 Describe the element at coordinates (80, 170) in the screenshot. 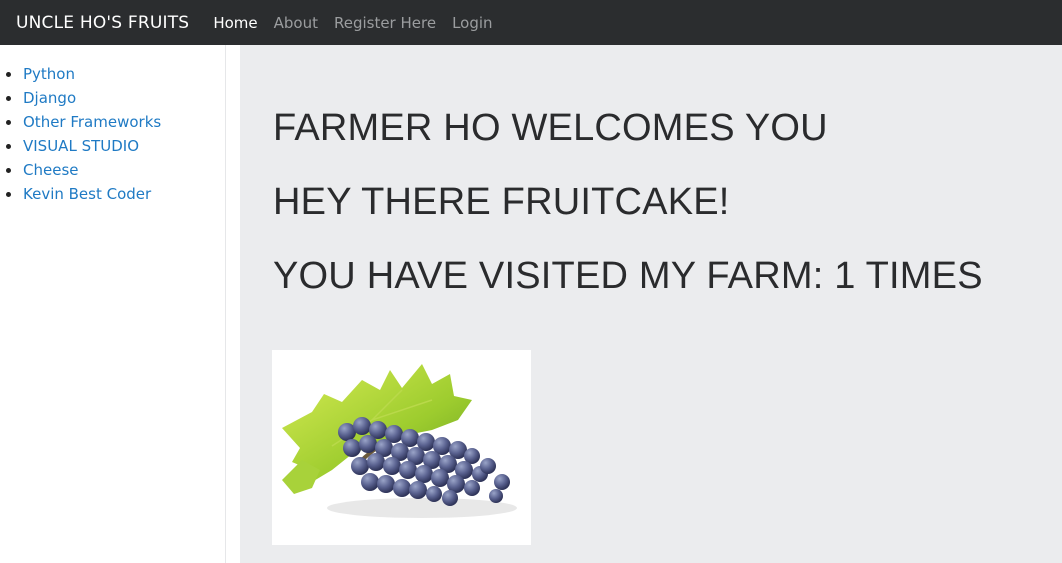

I see `sidebar-item-cheese: Cheese` at that location.